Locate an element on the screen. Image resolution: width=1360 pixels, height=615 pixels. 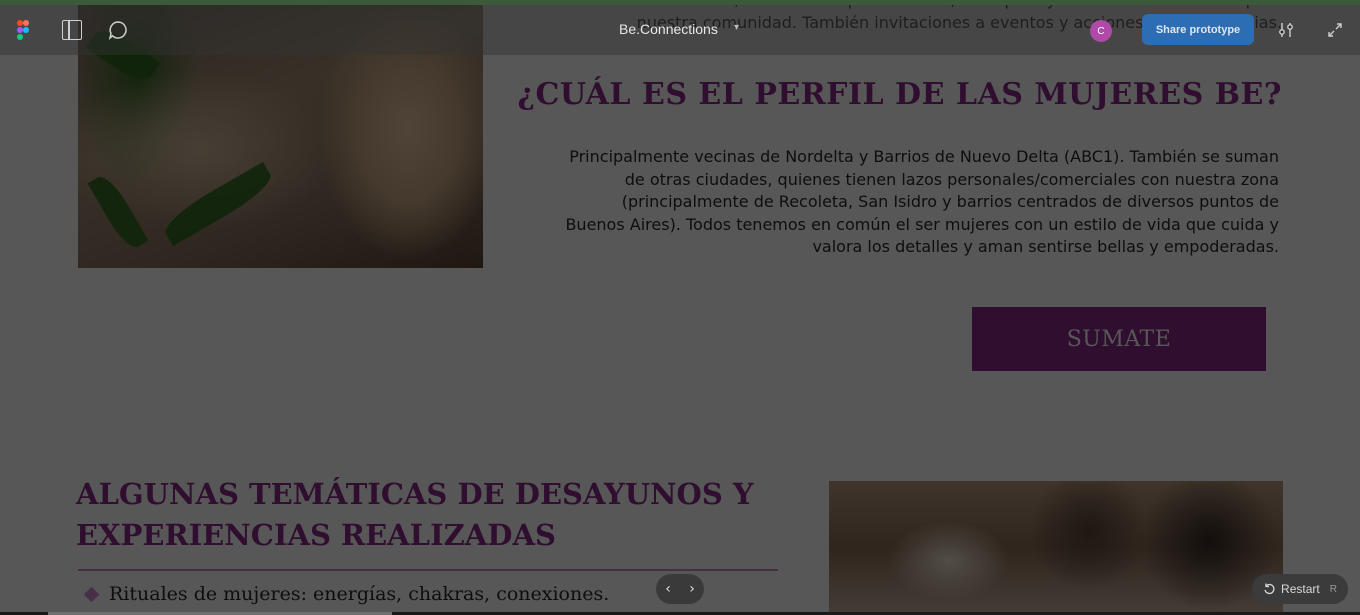
avatar: C is located at coordinates (1101, 31).